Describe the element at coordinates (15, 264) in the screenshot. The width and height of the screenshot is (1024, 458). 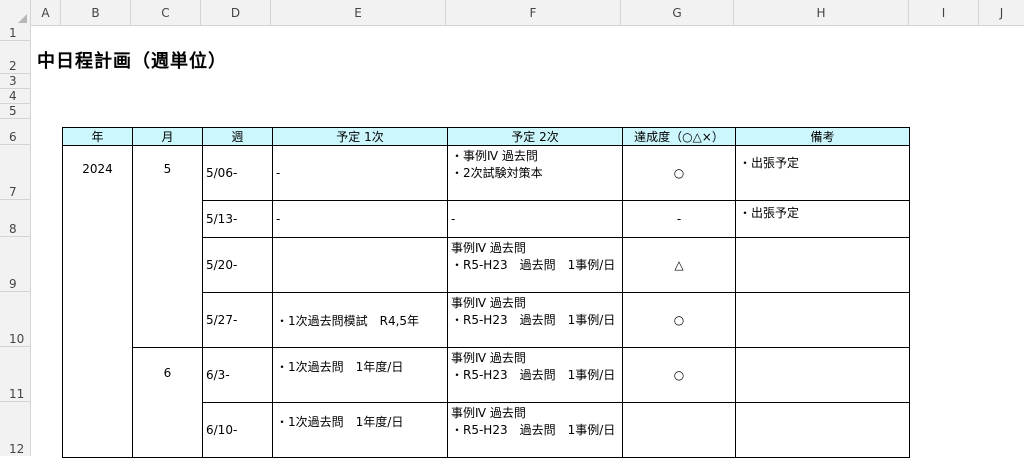
I see `row-header-9: 9` at that location.